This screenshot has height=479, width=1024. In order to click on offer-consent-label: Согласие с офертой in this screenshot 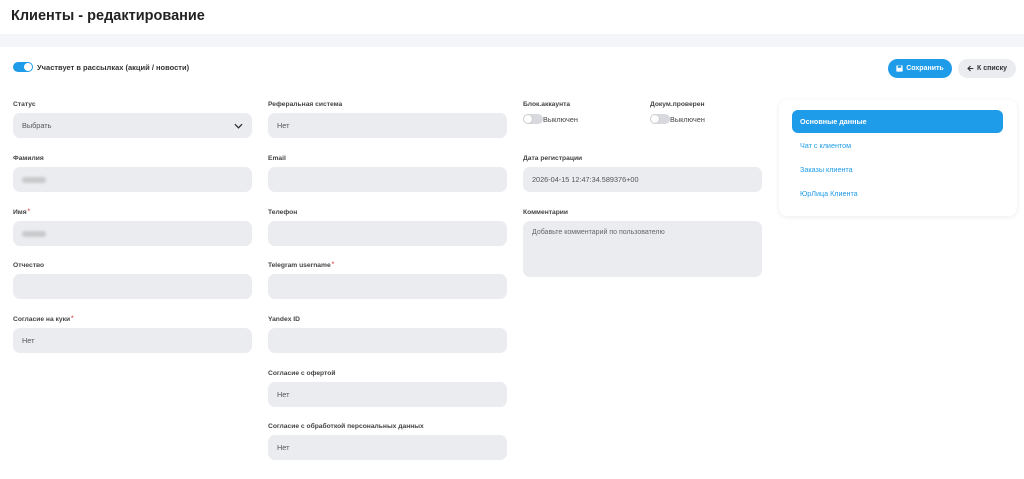, I will do `click(302, 373)`.